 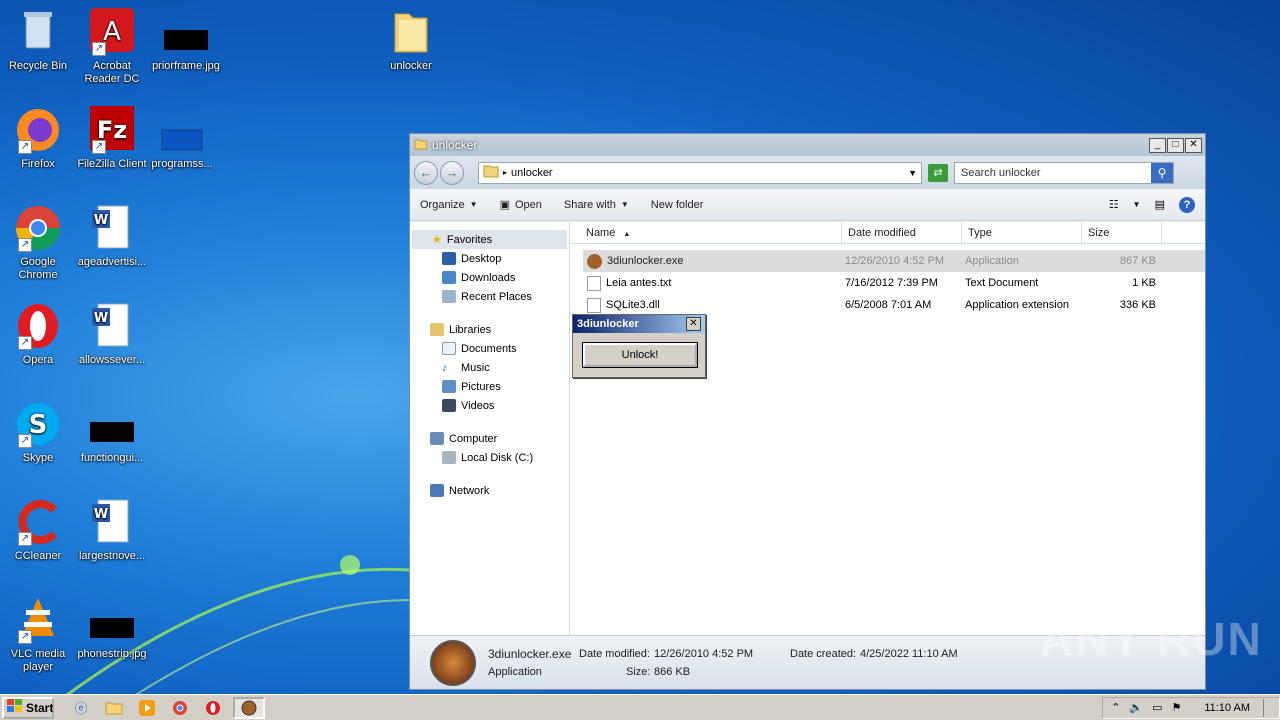 What do you see at coordinates (1114, 204) in the screenshot?
I see `view-options-icon: ☷` at bounding box center [1114, 204].